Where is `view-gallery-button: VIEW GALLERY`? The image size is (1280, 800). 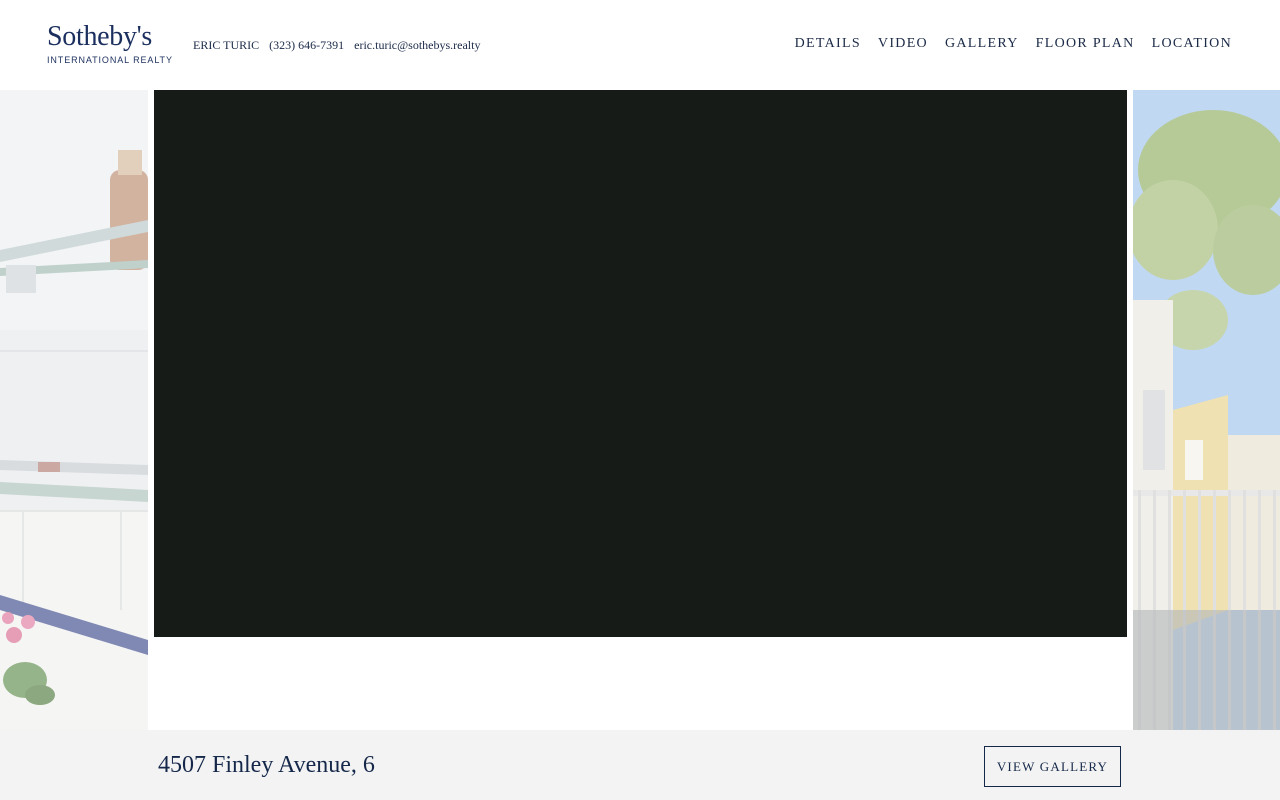 view-gallery-button: VIEW GALLERY is located at coordinates (1052, 766).